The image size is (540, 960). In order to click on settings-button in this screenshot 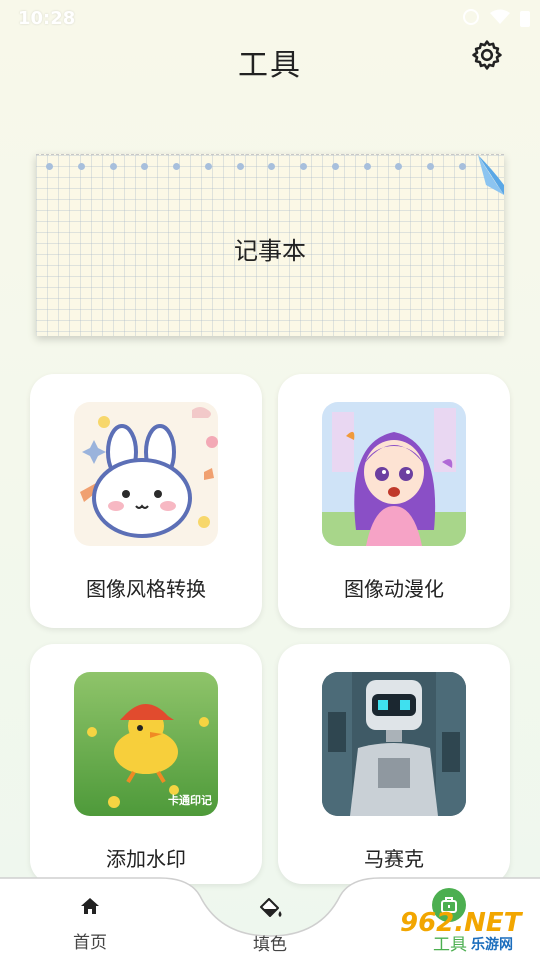, I will do `click(487, 55)`.